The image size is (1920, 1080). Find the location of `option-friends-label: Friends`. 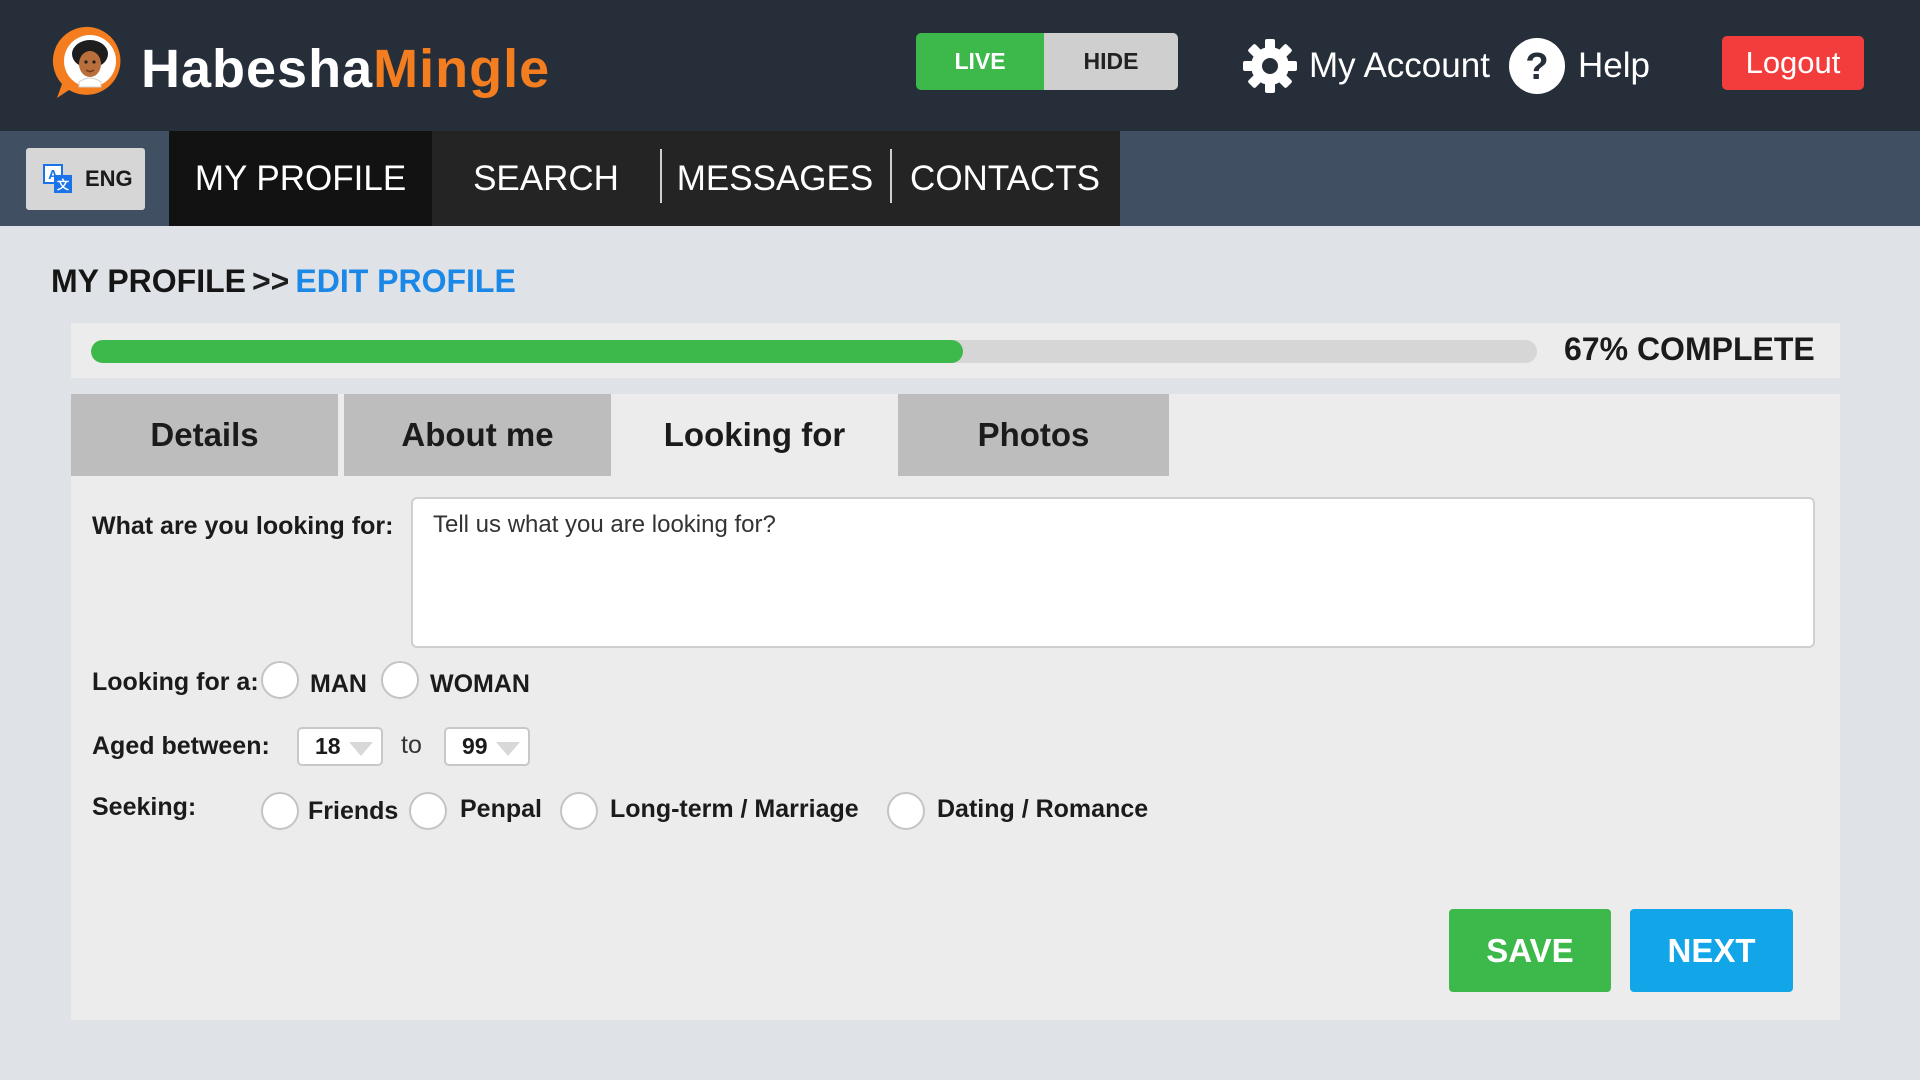

option-friends-label: Friends is located at coordinates (353, 811).